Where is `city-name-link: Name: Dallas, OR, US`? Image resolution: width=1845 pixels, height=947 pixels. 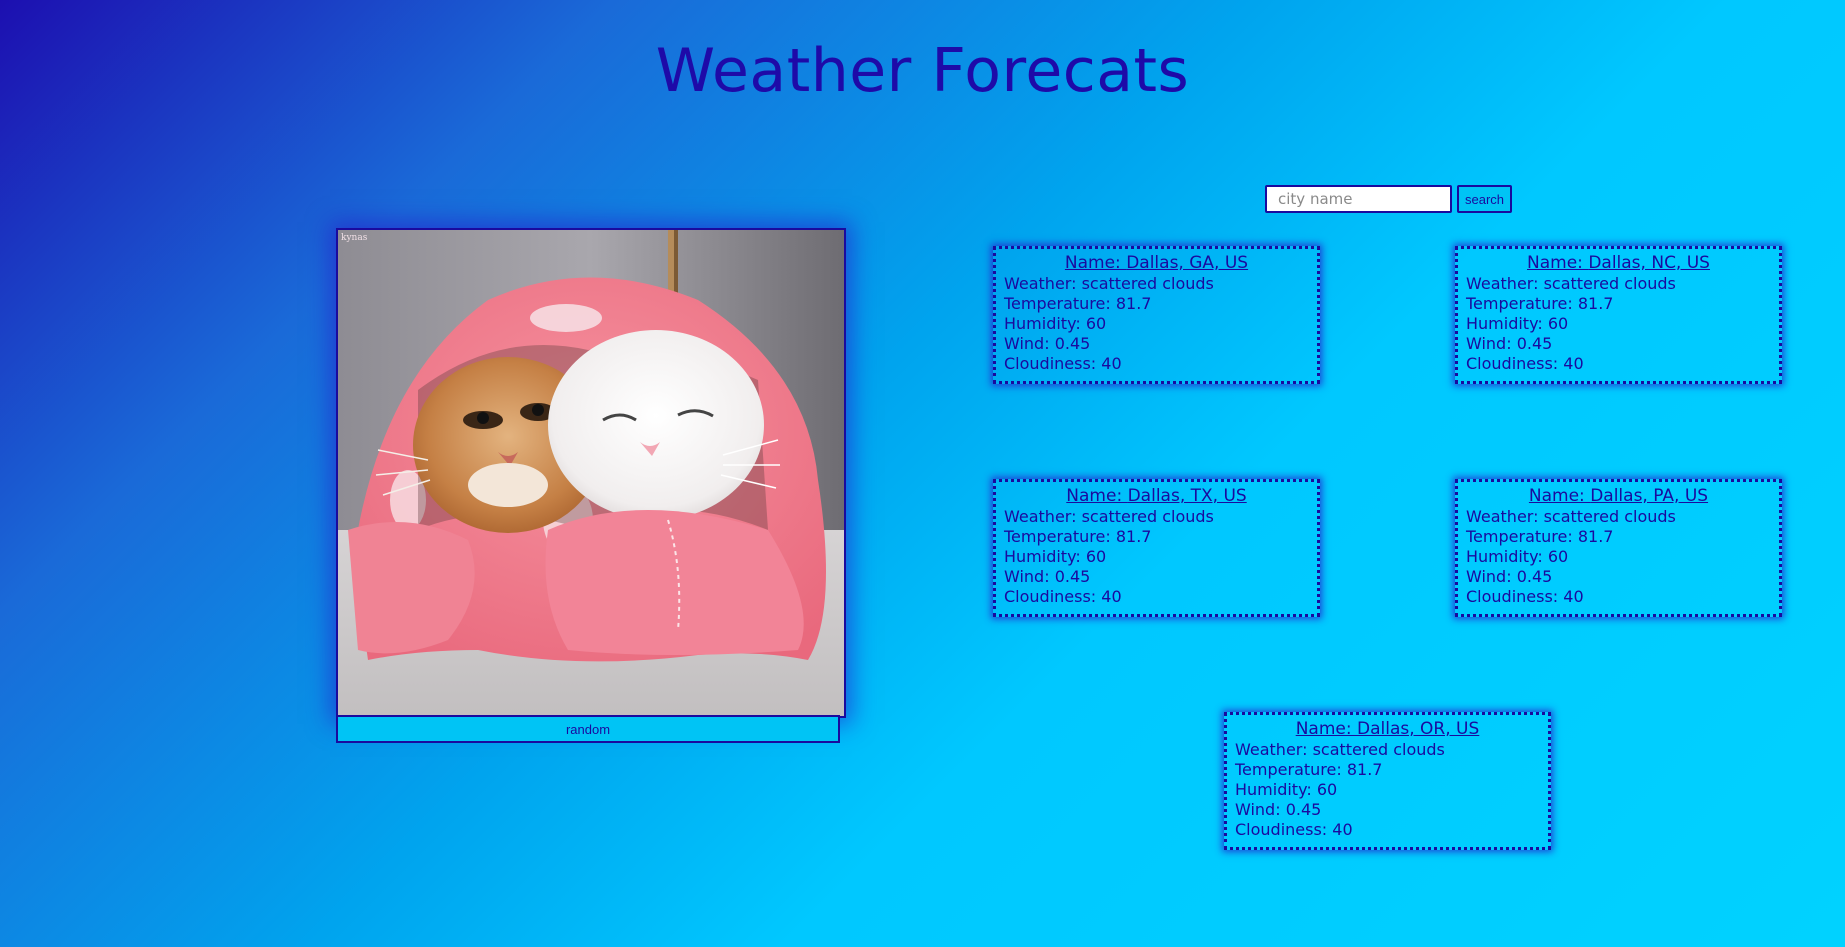
city-name-link: Name: Dallas, OR, US is located at coordinates (1387, 729).